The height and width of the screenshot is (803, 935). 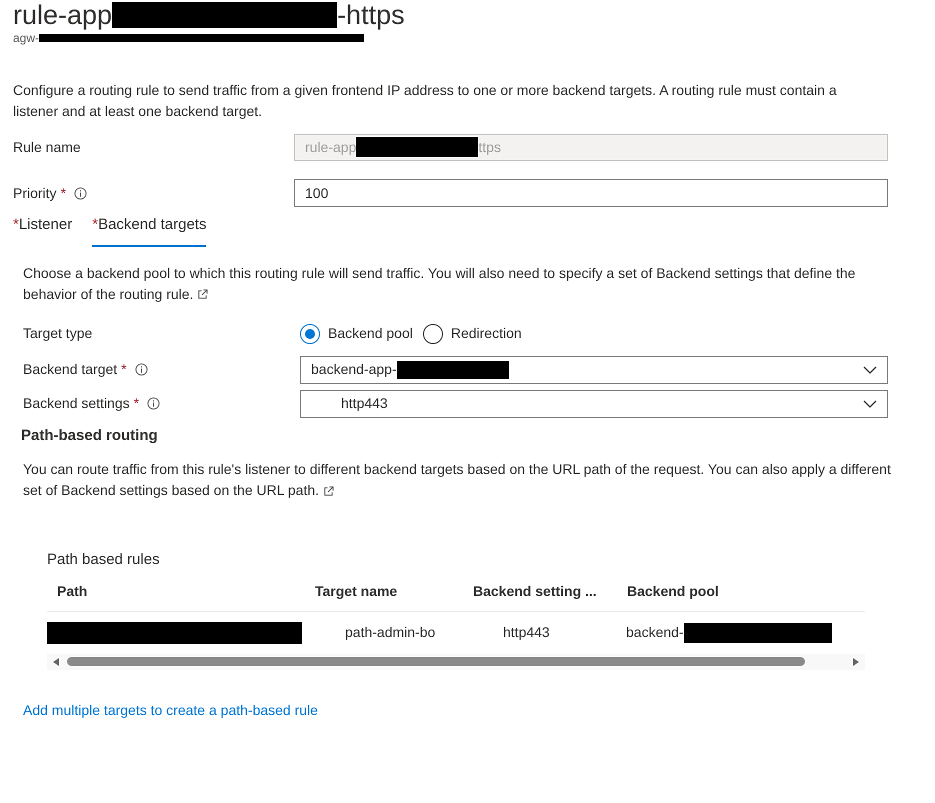 What do you see at coordinates (70, 369) in the screenshot?
I see `field-label: Backend target` at bounding box center [70, 369].